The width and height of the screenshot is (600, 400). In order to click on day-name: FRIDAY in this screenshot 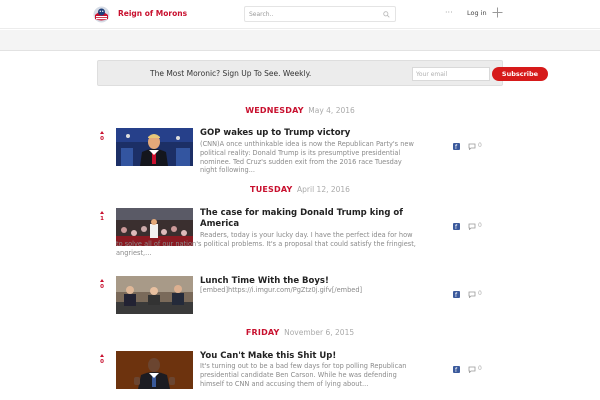, I will do `click(262, 332)`.